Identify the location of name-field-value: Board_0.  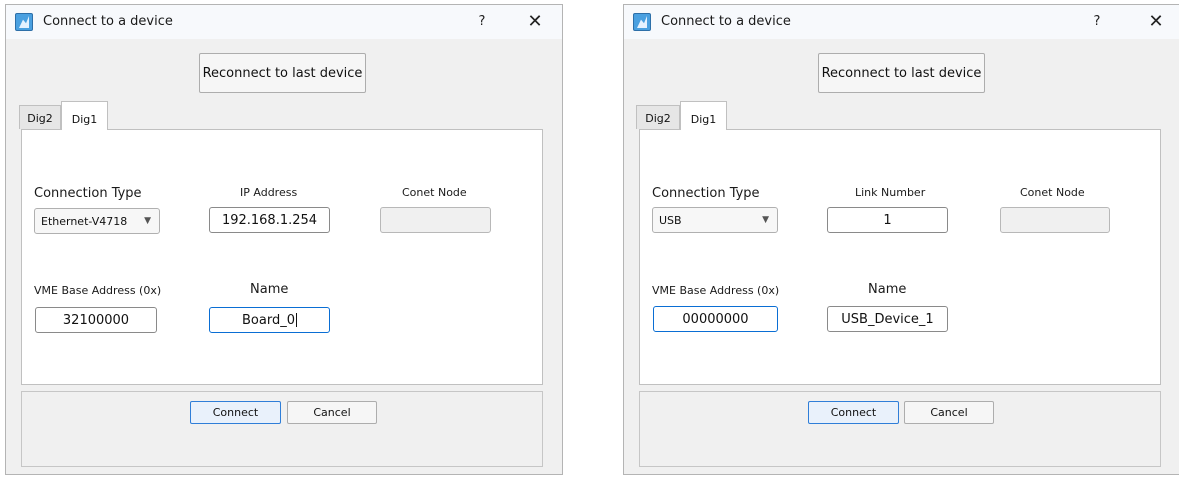
(268, 320).